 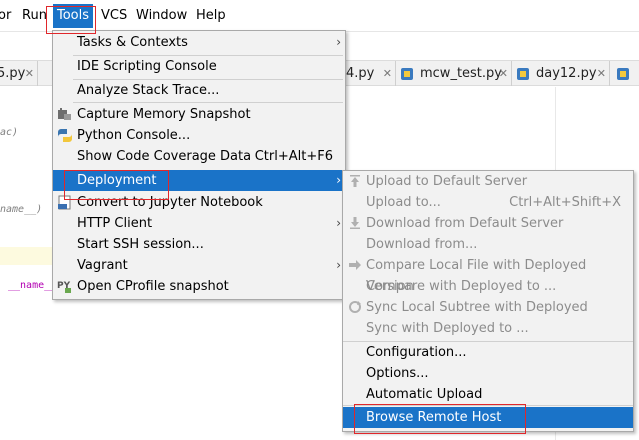 What do you see at coordinates (13, 73) in the screenshot?
I see `tab-label: 5.py` at bounding box center [13, 73].